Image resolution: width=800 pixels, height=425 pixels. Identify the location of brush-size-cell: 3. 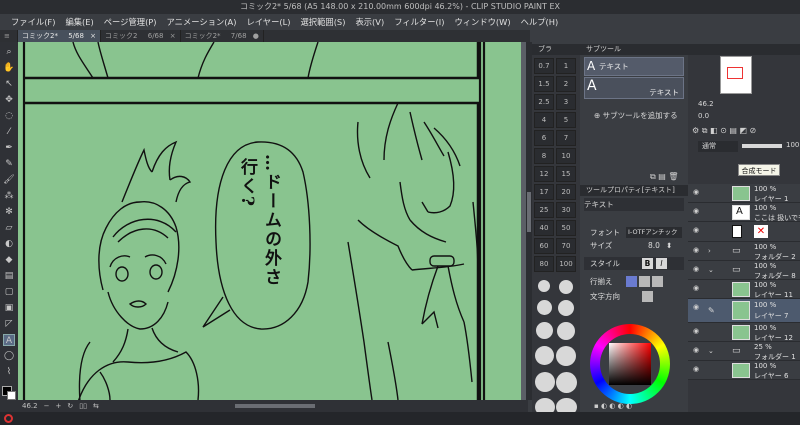
(566, 102).